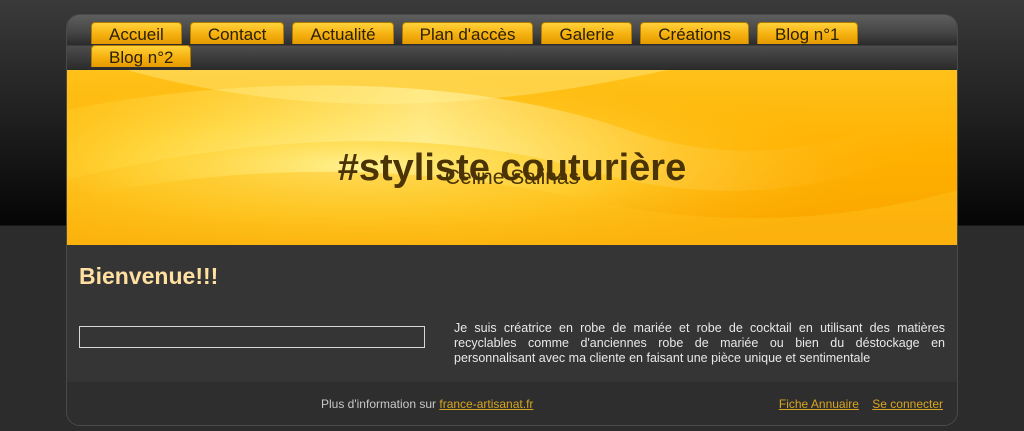 The width and height of the screenshot is (1024, 431). Describe the element at coordinates (252, 337) in the screenshot. I see `empty-frame` at that location.